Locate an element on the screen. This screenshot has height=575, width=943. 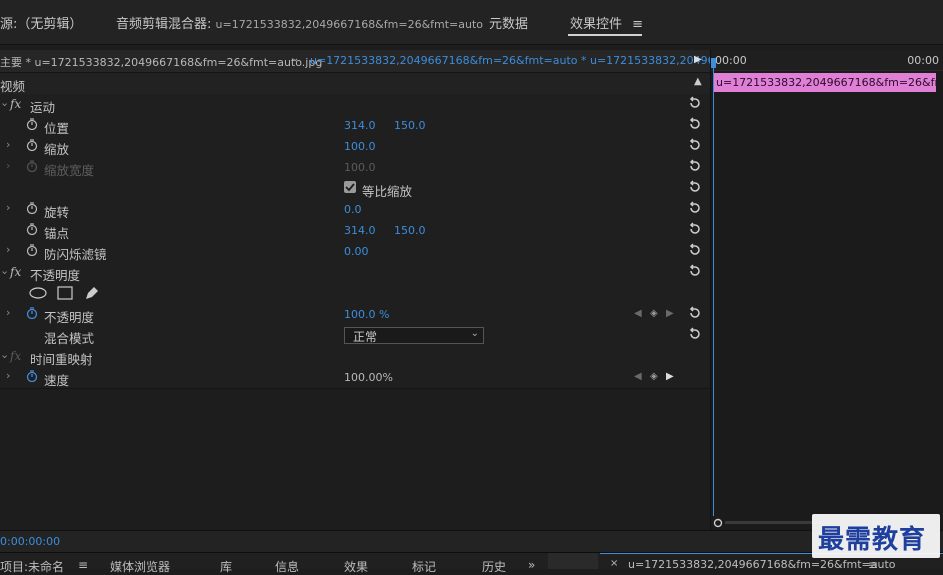
section-video: 视频 ▲ is located at coordinates (355, 84).